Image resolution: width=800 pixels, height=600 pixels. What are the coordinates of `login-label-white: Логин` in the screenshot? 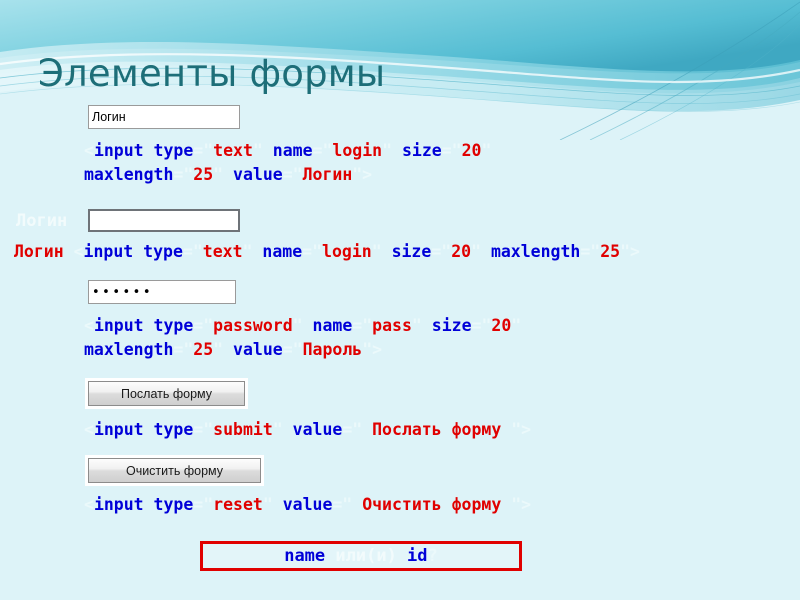 It's located at (42, 221).